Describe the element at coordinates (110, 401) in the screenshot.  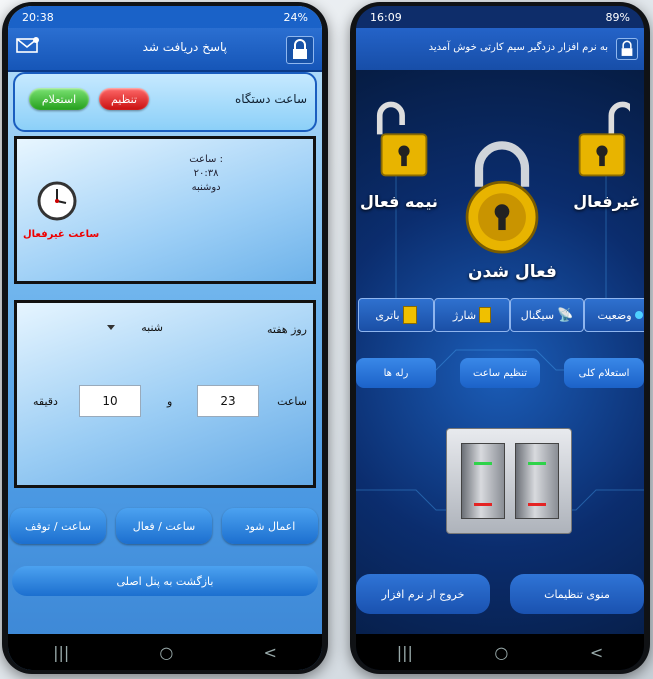
I see `minute-input: 10` at that location.